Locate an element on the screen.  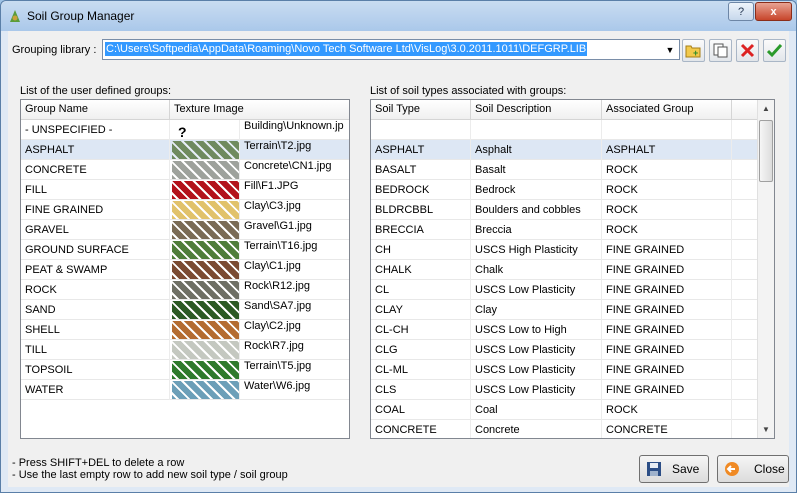
table-row: CH USCS High Plasticity FINE GRAINED is located at coordinates (565, 250).